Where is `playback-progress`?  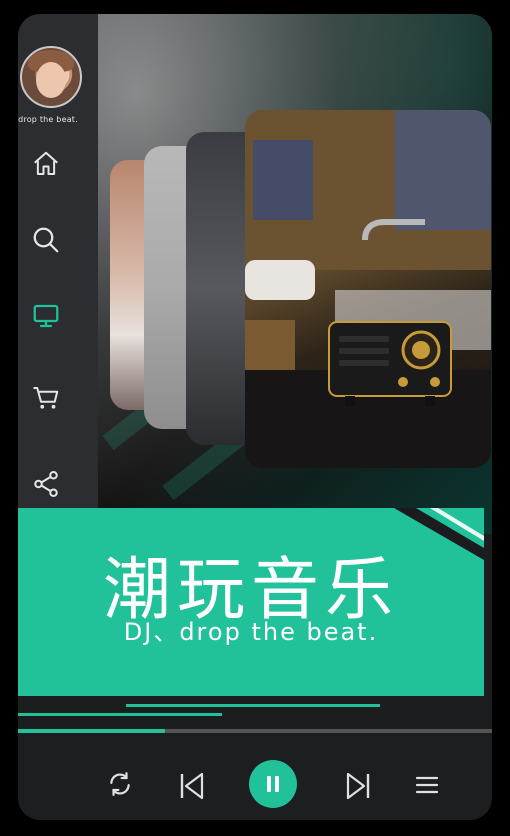 playback-progress is located at coordinates (255, 731).